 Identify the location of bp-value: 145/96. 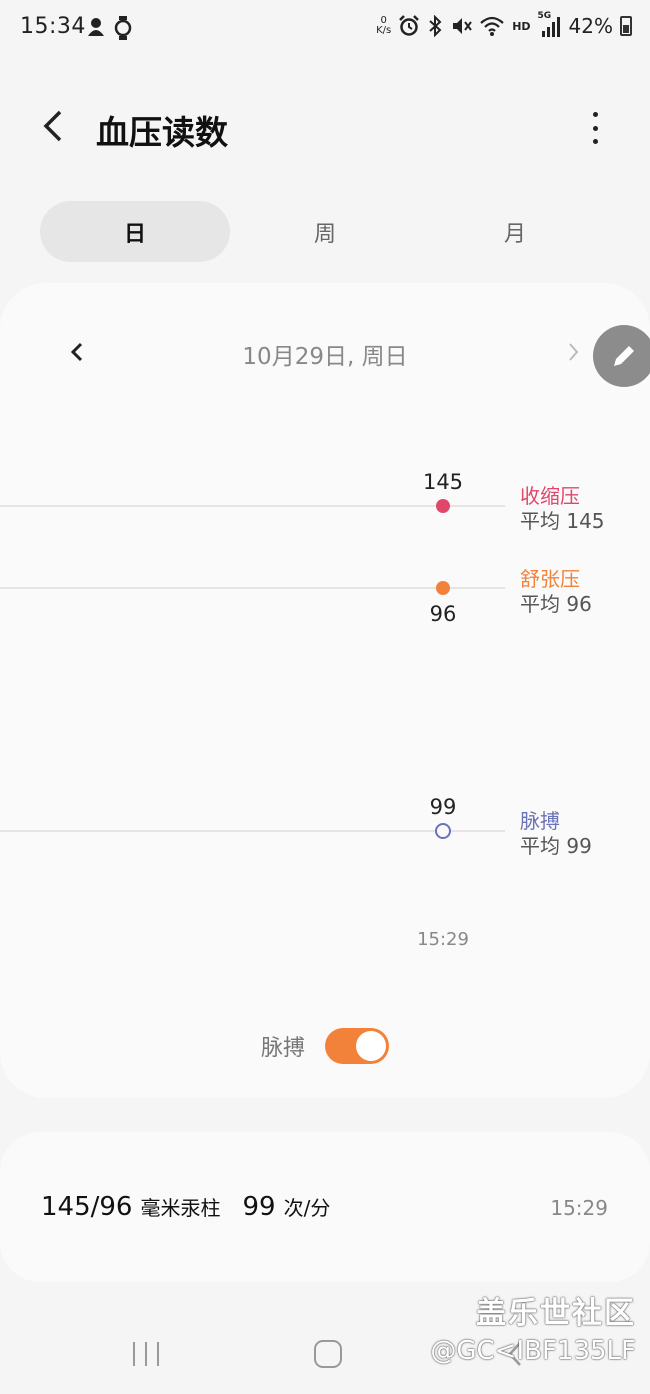
(87, 1207).